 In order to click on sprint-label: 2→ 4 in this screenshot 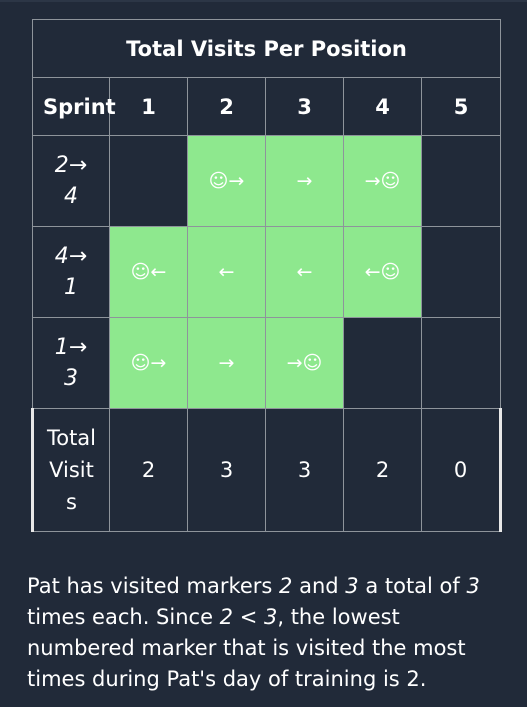, I will do `click(71, 181)`.